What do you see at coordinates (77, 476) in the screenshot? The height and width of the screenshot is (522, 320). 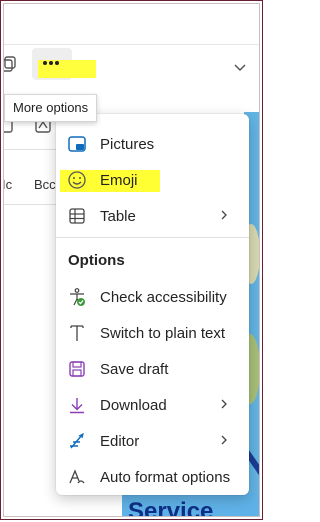 I see `auto-format-icon` at bounding box center [77, 476].